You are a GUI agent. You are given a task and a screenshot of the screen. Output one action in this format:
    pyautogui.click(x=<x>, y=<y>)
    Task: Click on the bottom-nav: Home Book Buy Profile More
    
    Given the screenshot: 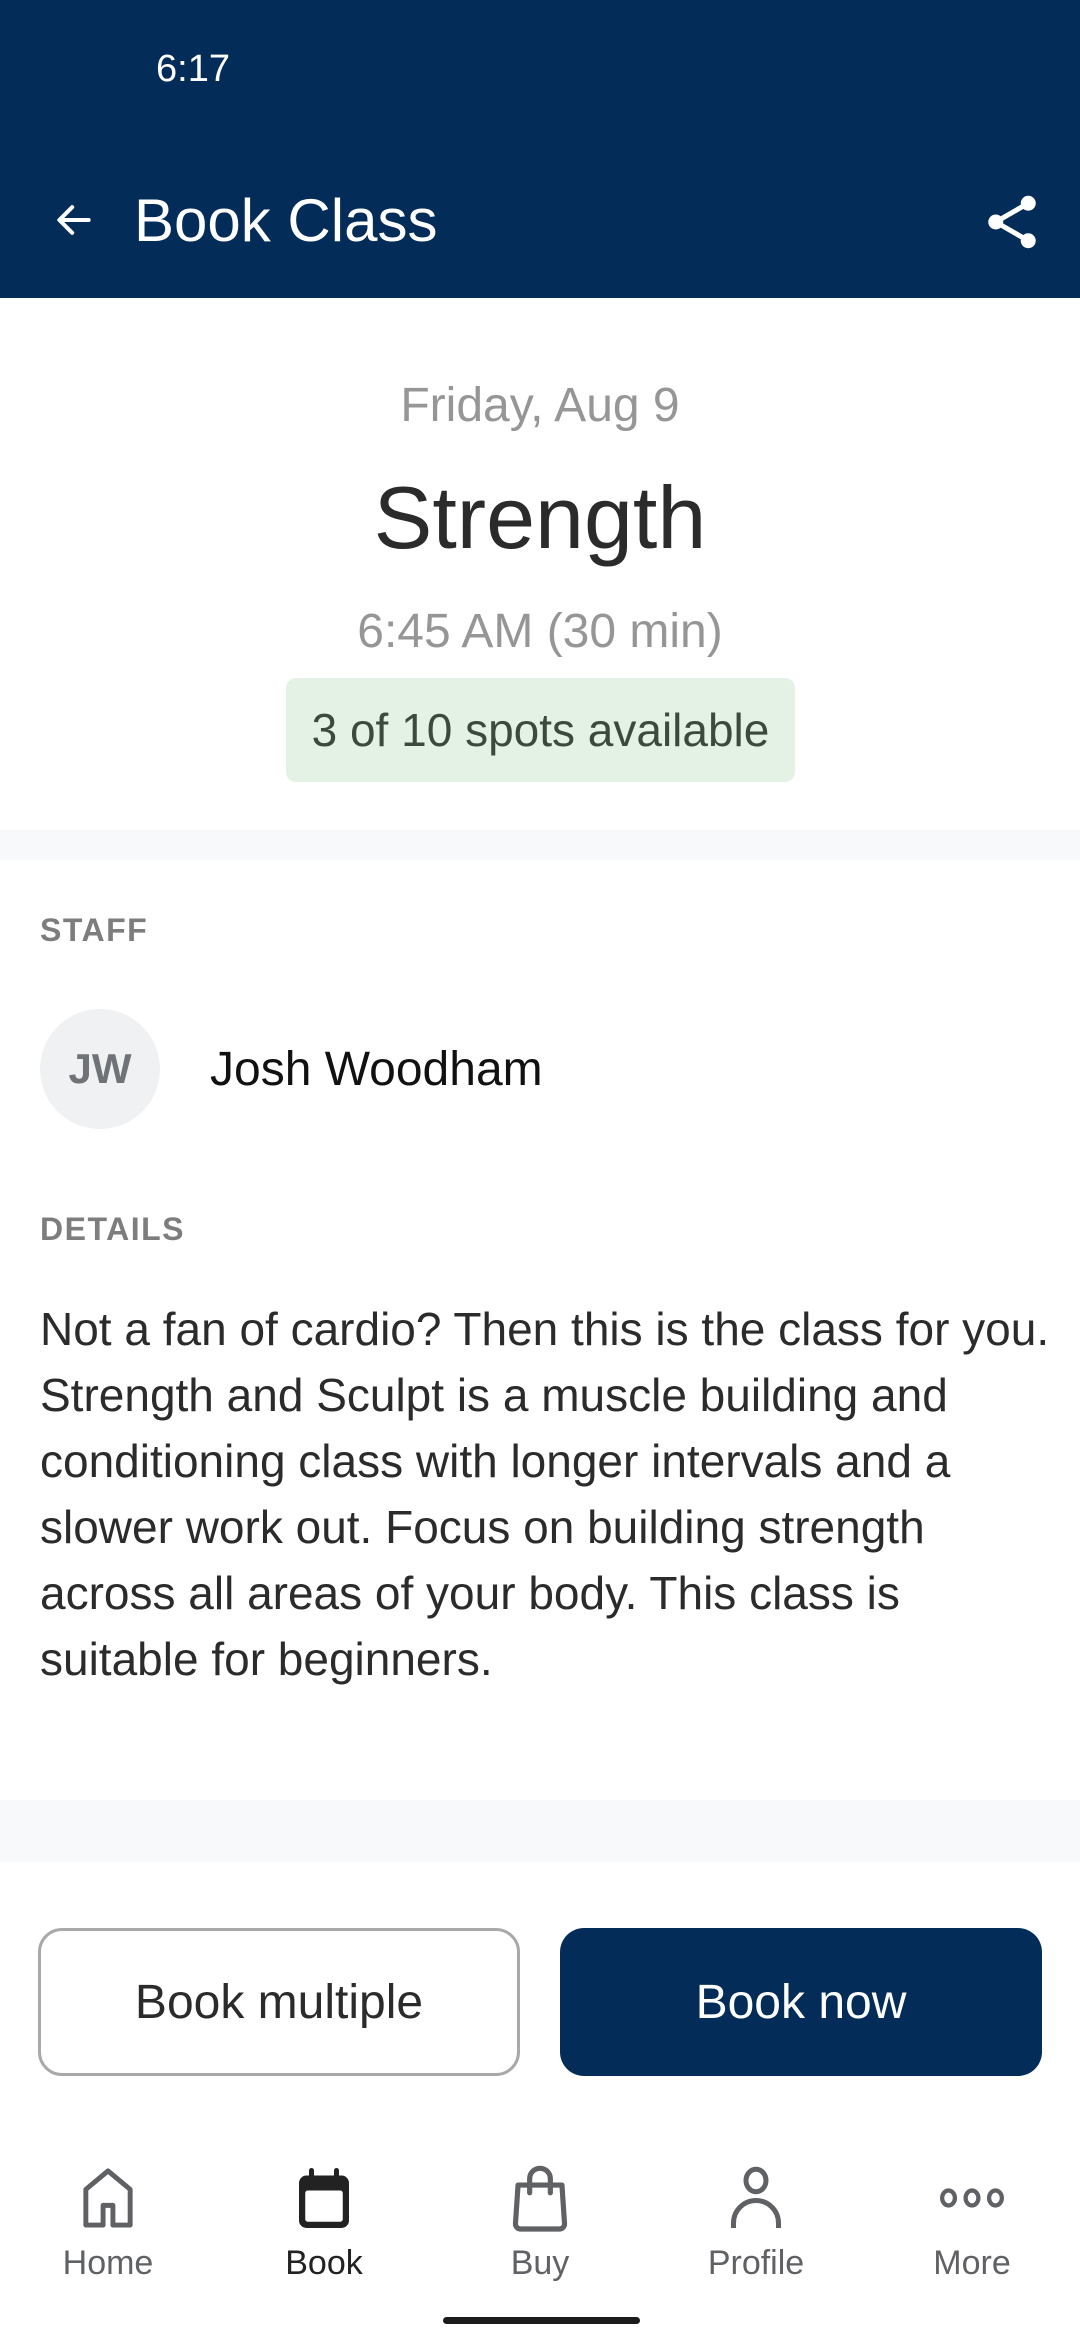 What is the action you would take?
    pyautogui.click(x=540, y=2220)
    